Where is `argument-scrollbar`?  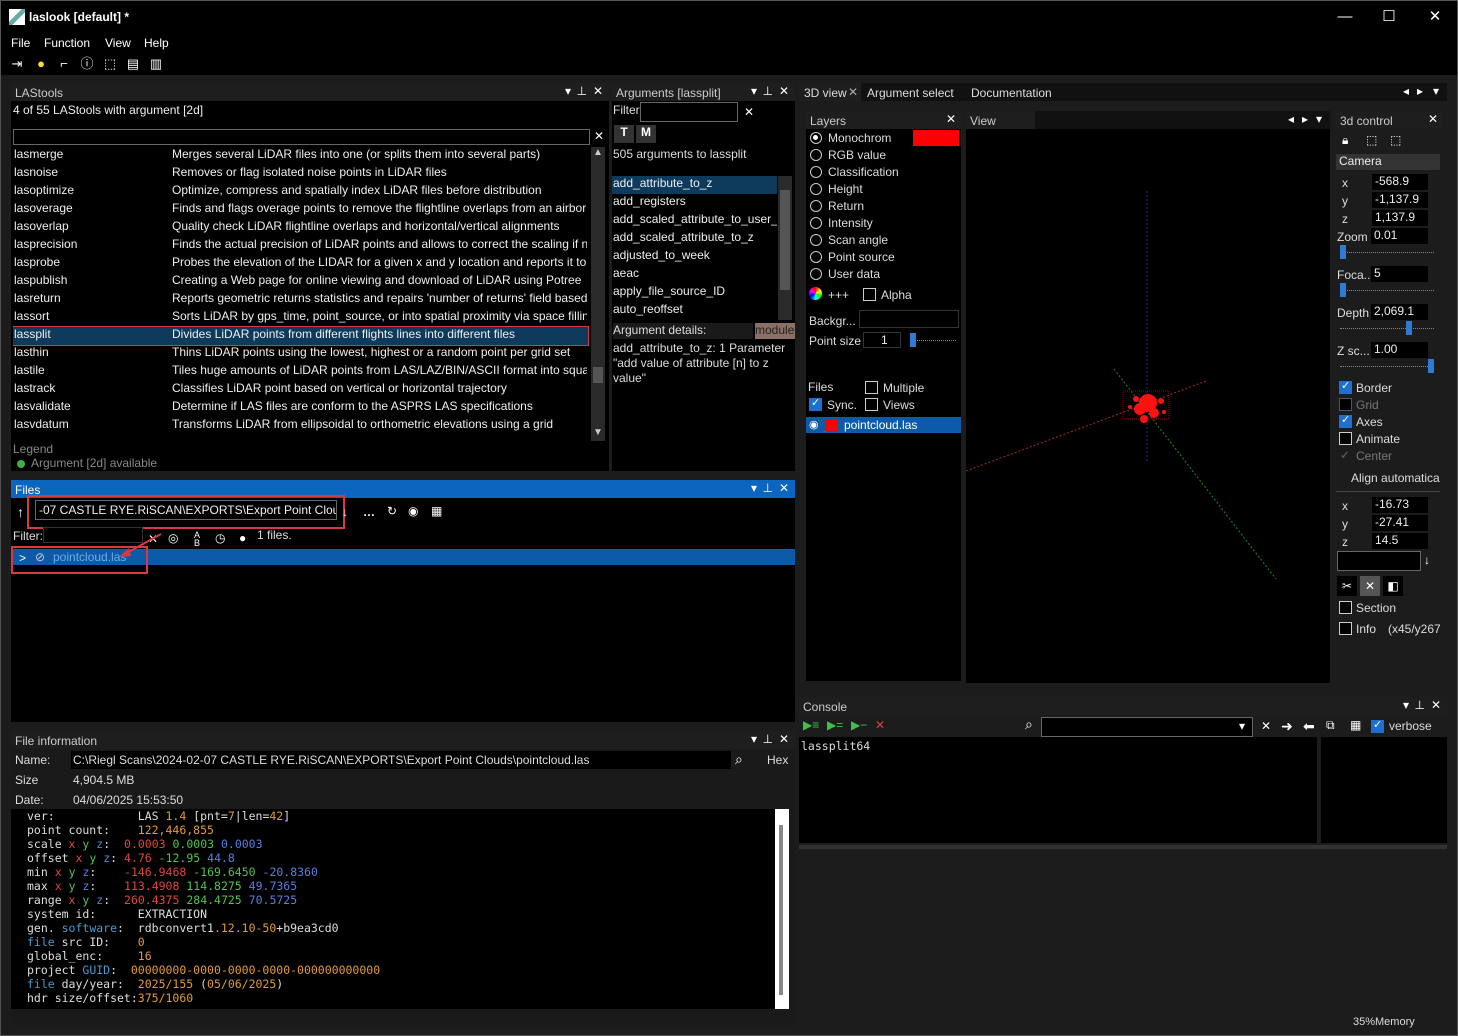 argument-scrollbar is located at coordinates (785, 248).